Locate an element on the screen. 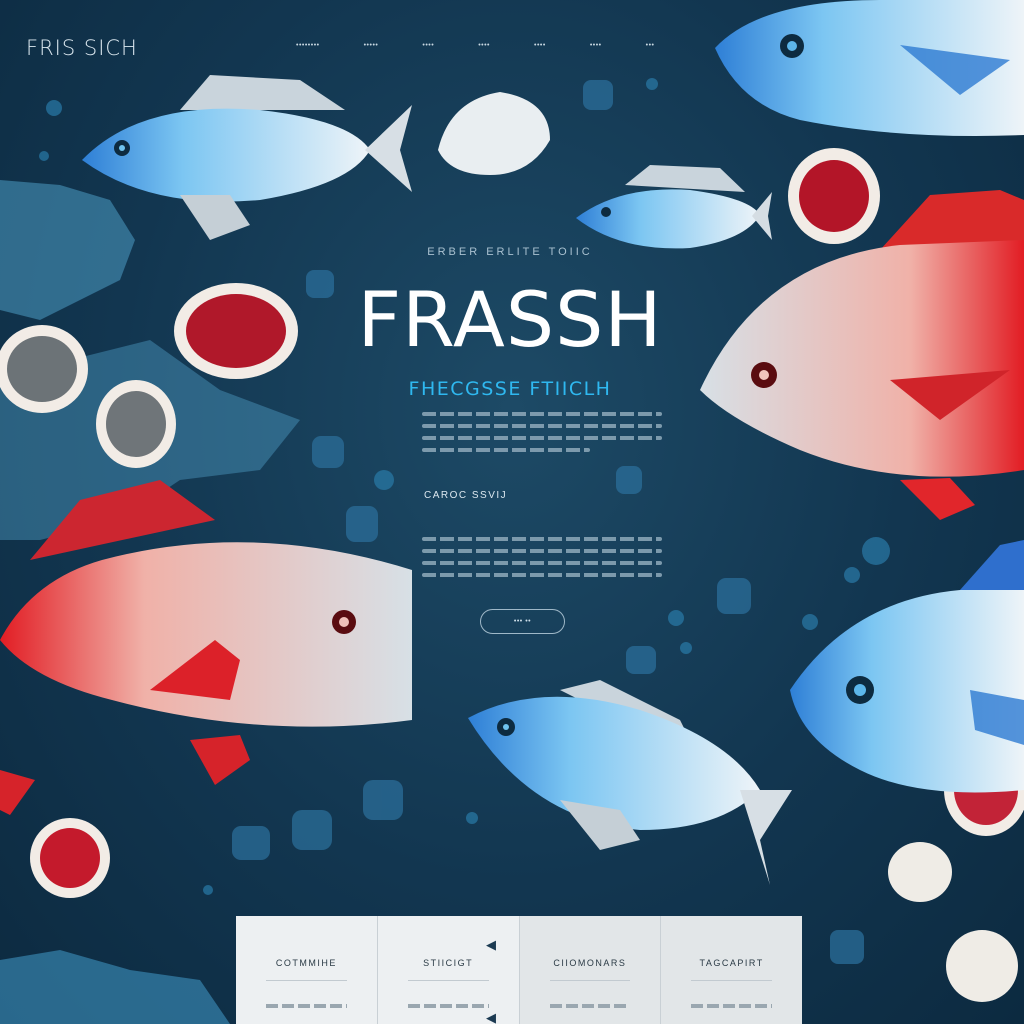 This screenshot has height=1024, width=1024. bowl-white-bottom-right is located at coordinates (953, 922).